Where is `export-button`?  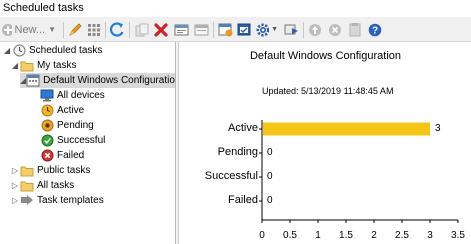 export-button is located at coordinates (181, 29).